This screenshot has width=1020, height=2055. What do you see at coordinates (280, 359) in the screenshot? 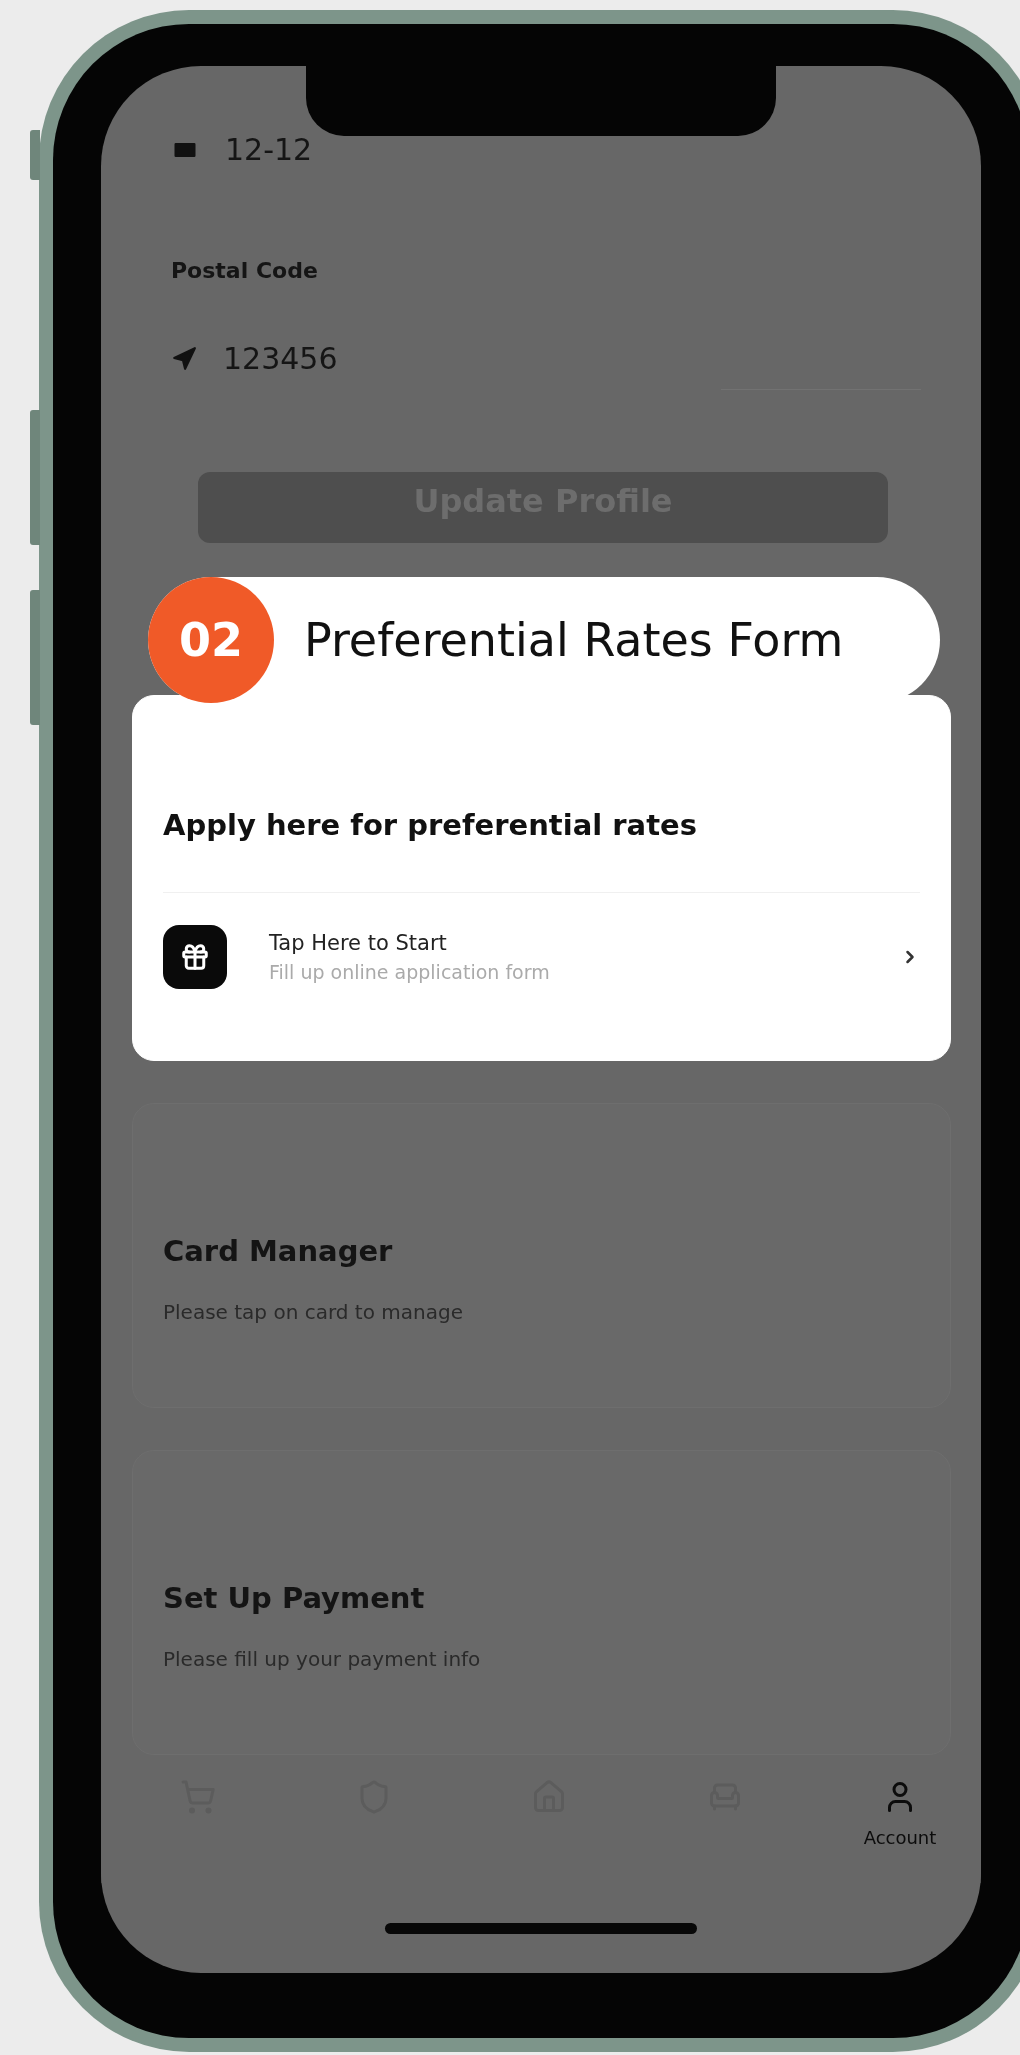
I see `postal-code-value: 123456` at bounding box center [280, 359].